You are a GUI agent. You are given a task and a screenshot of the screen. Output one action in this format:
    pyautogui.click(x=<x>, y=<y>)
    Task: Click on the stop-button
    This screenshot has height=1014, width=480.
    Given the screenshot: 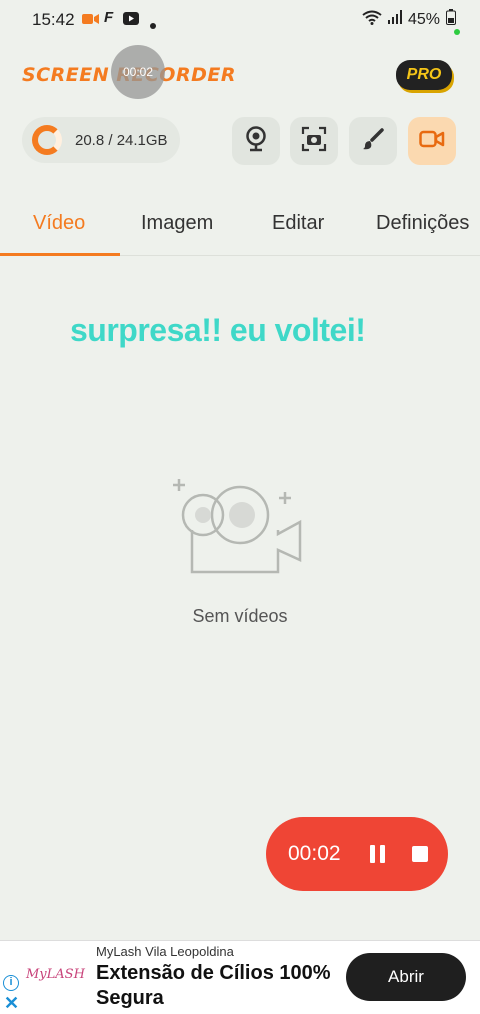 What is the action you would take?
    pyautogui.click(x=420, y=854)
    